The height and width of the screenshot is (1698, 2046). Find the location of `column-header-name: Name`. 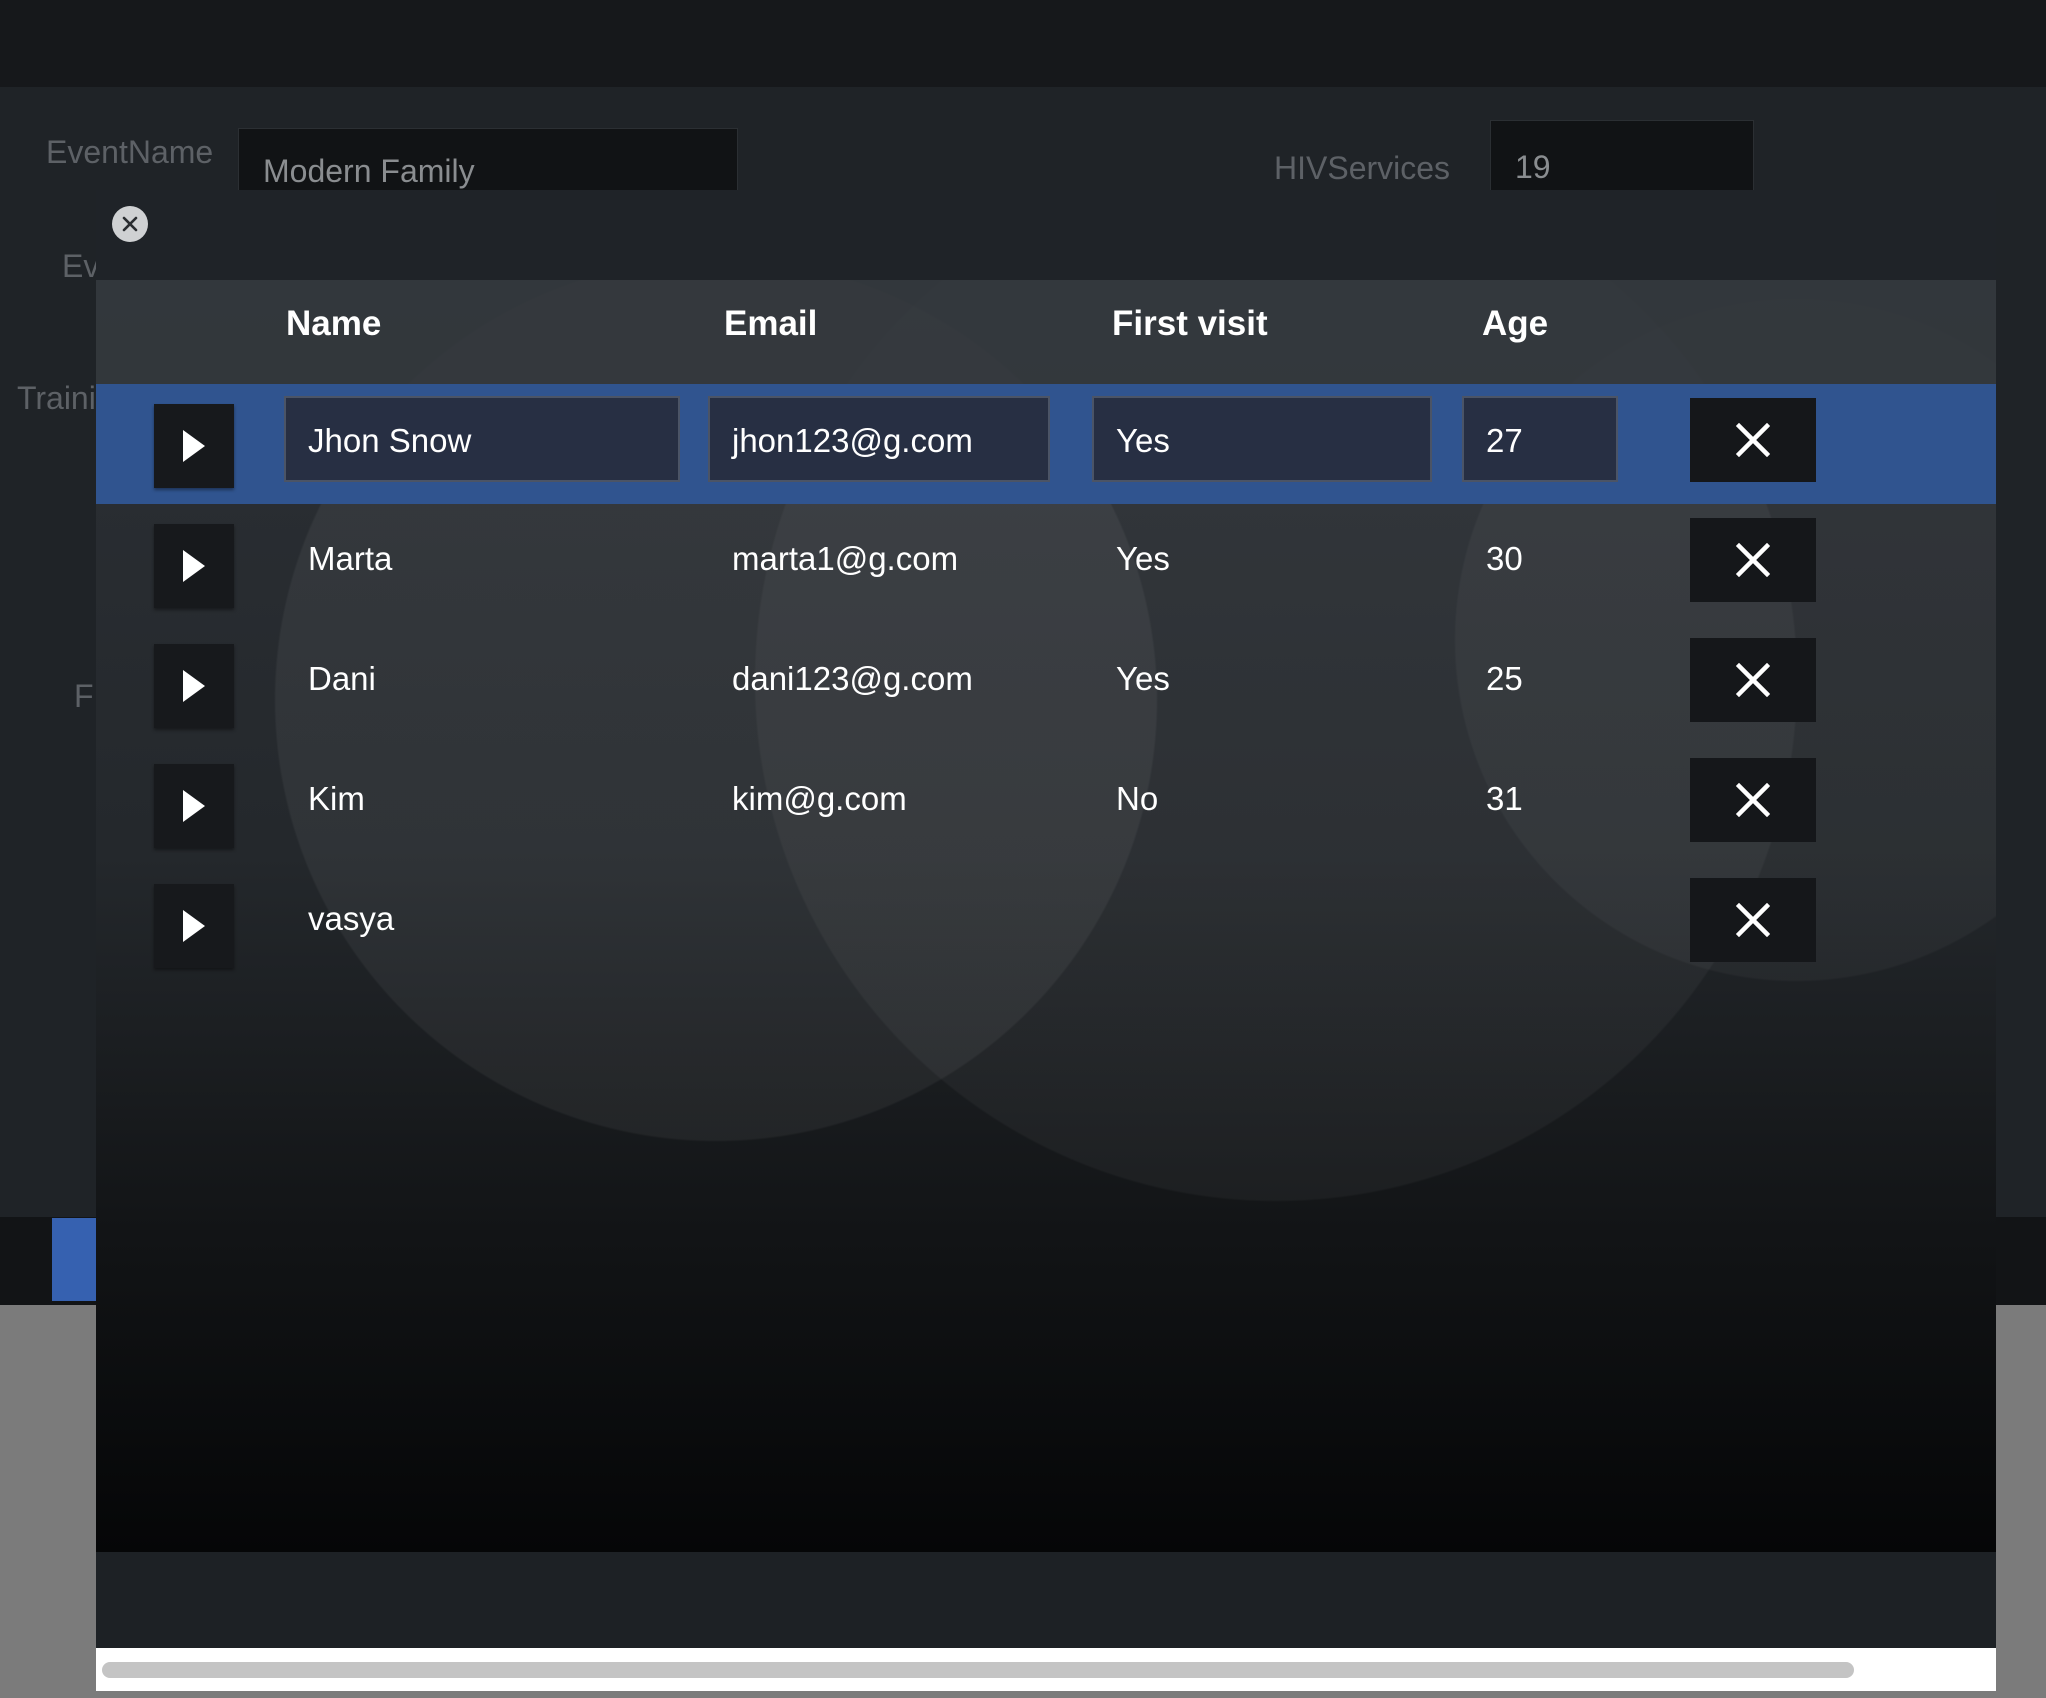

column-header-name: Name is located at coordinates (333, 332).